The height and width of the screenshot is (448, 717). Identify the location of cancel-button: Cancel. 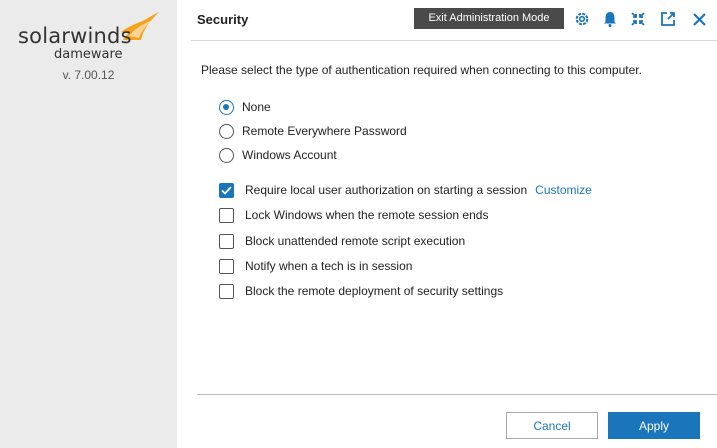
(552, 425).